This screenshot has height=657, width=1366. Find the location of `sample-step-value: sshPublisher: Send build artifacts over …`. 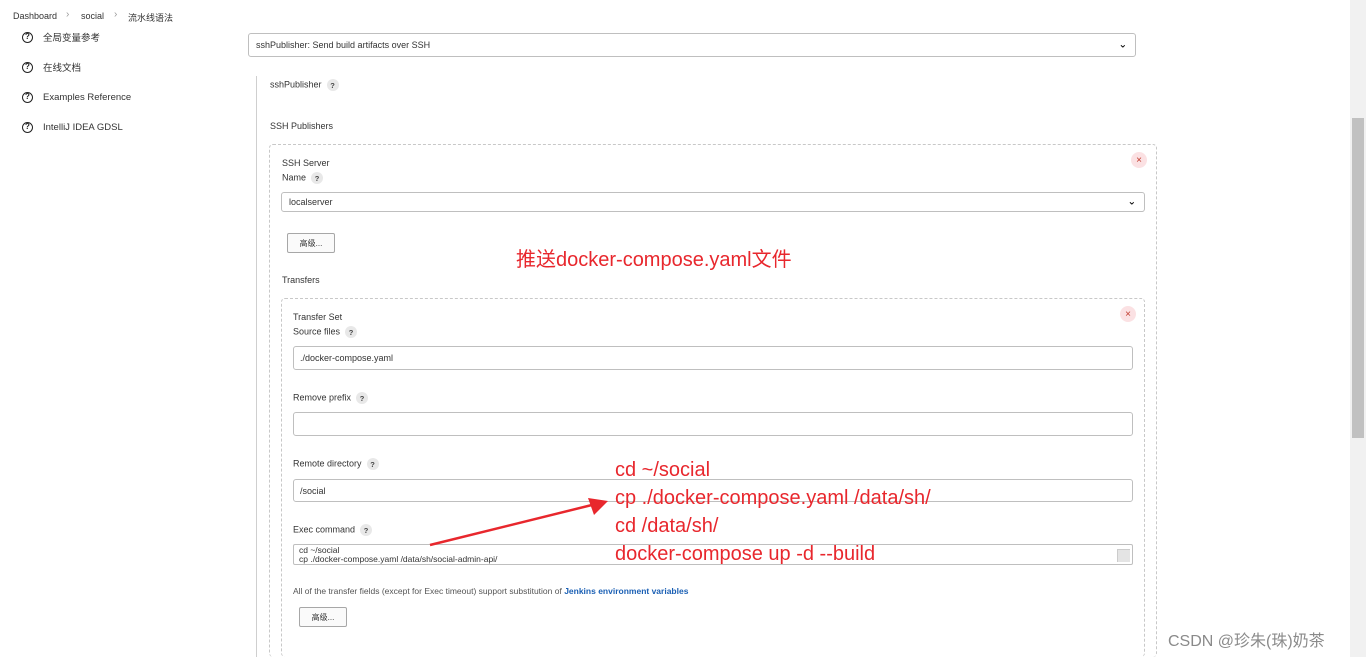

sample-step-value: sshPublisher: Send build artifacts over … is located at coordinates (343, 45).